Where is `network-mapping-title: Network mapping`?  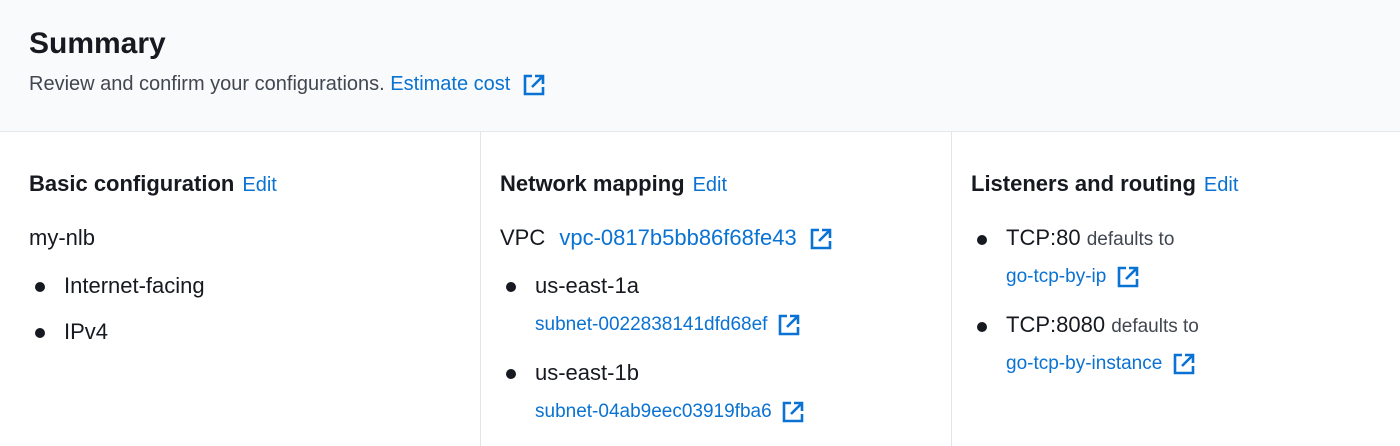
network-mapping-title: Network mapping is located at coordinates (592, 183).